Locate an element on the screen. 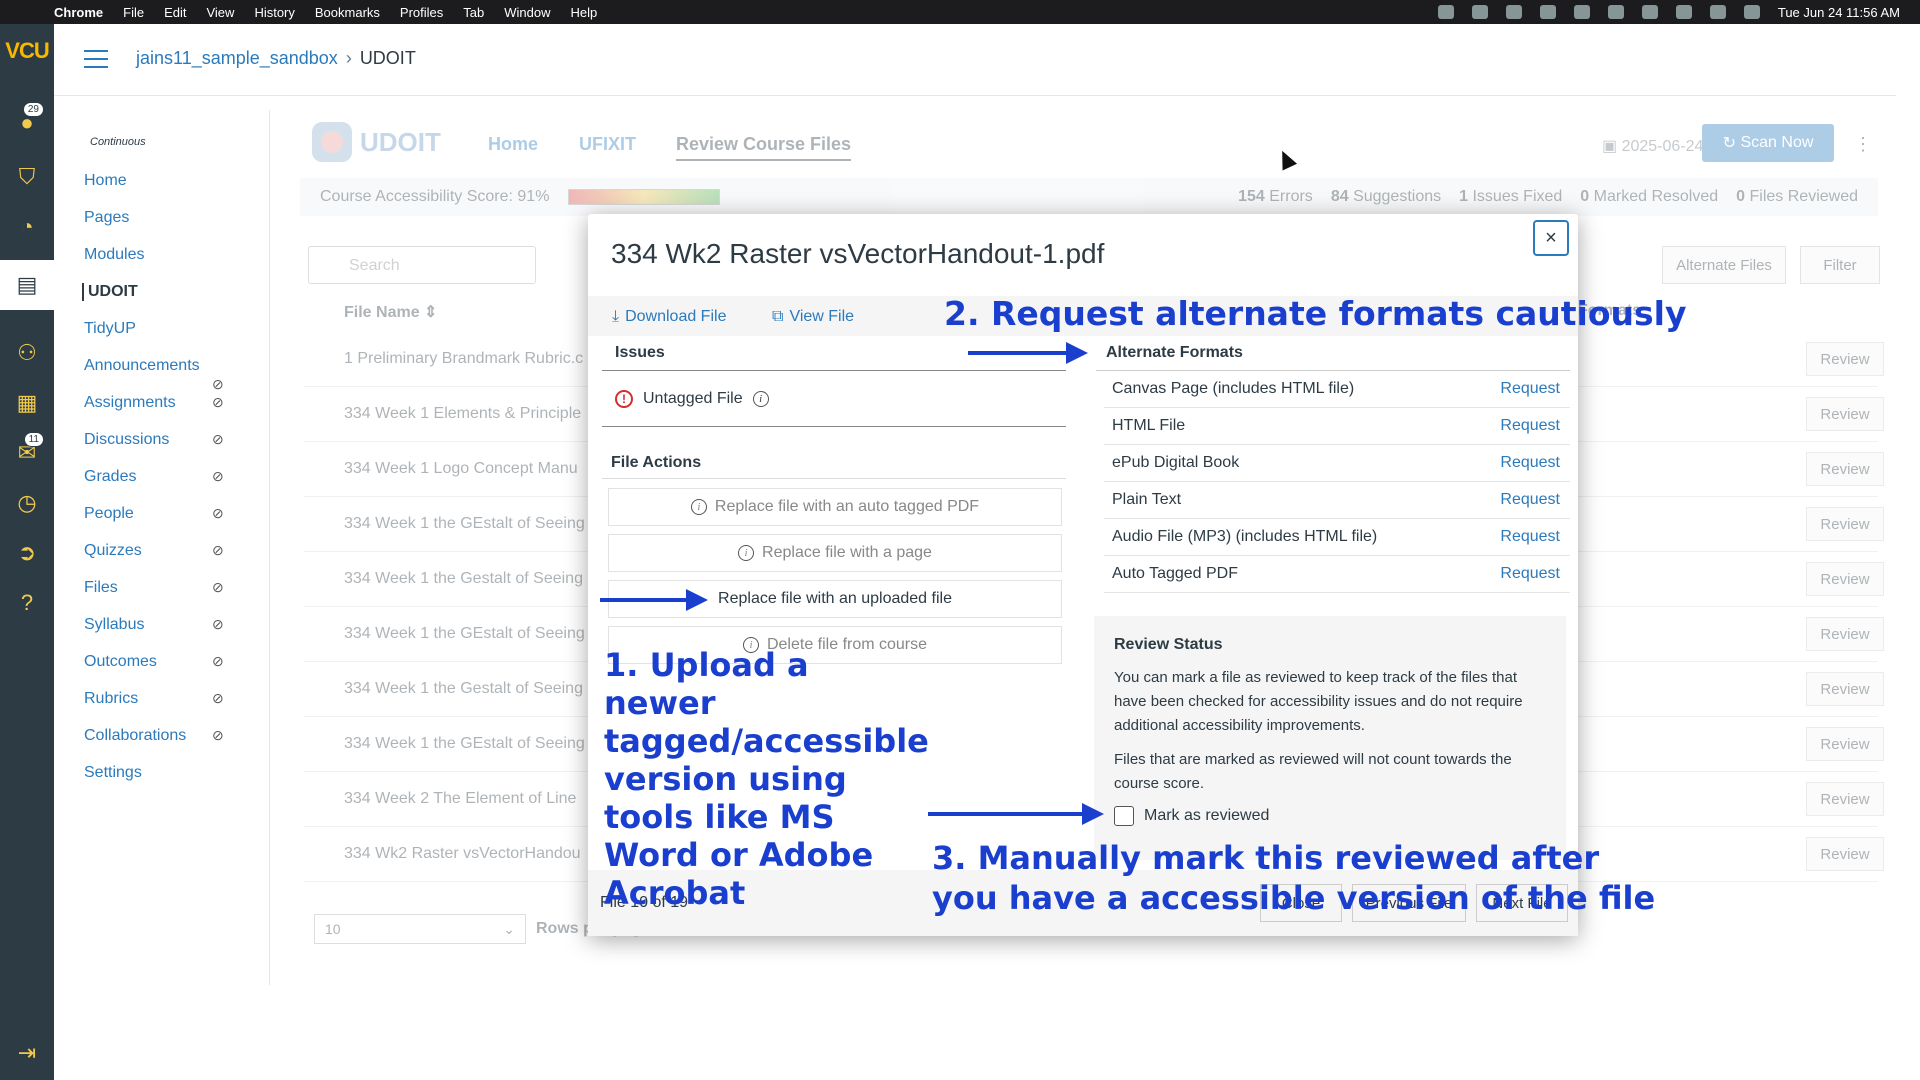 This screenshot has width=1920, height=1080. download-file-button: ⤓ Download File is located at coordinates (669, 317).